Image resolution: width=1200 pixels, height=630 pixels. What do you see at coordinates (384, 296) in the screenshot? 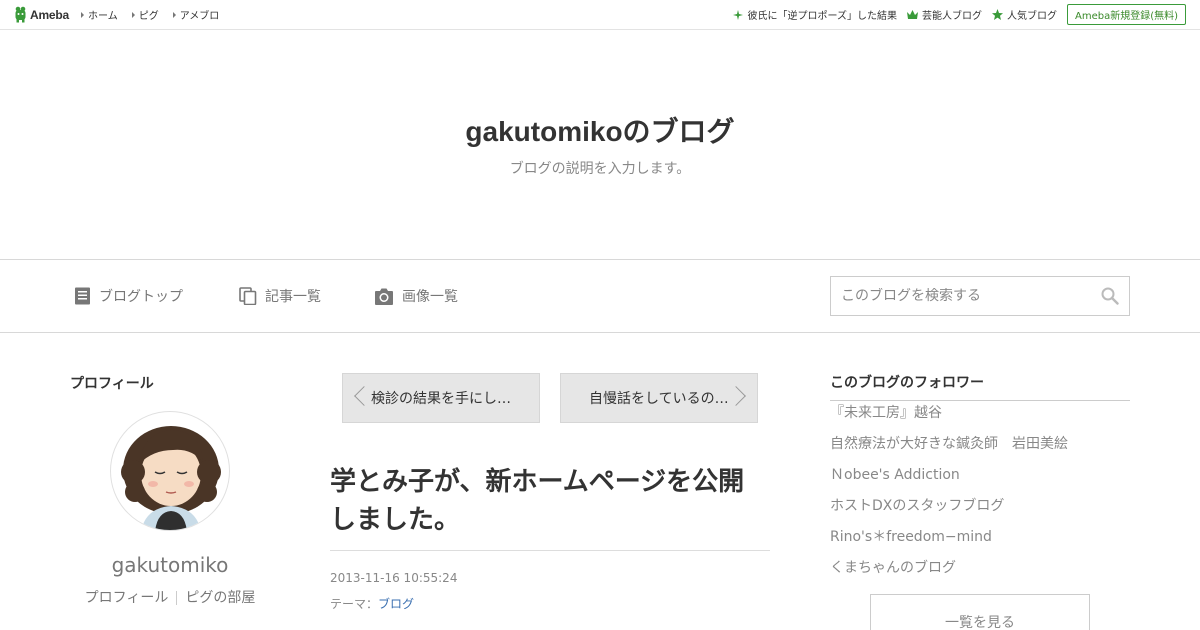
I see `camera-icon` at bounding box center [384, 296].